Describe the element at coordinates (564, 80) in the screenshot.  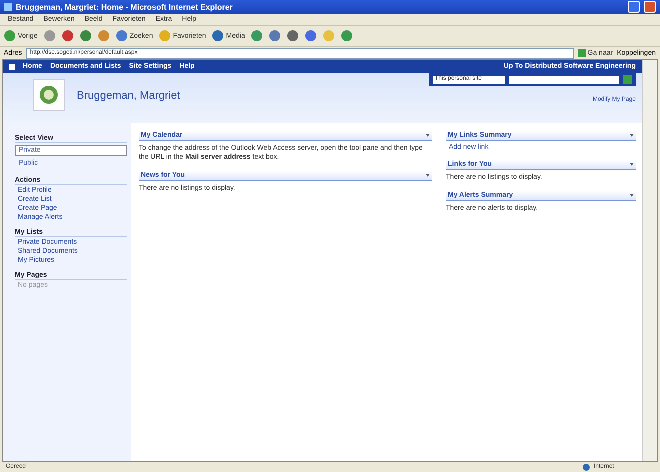
I see `search-field` at that location.